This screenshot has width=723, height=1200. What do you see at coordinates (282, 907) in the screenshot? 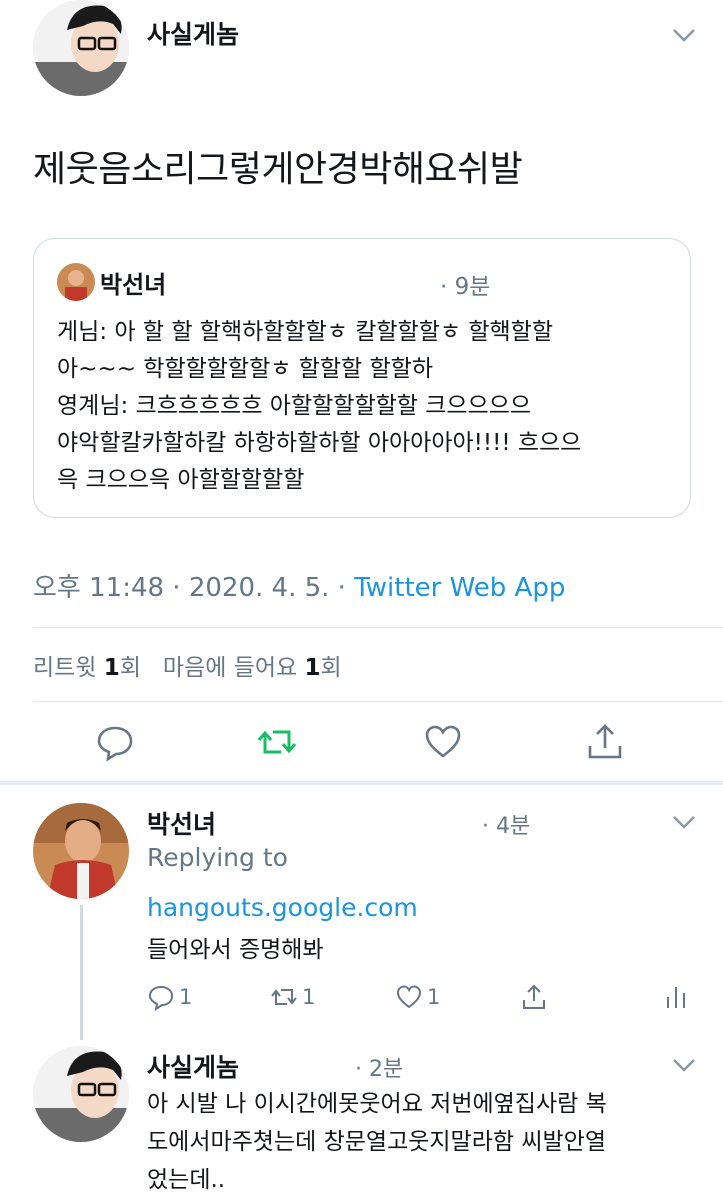
I see `reply-link: hangouts.google.com` at bounding box center [282, 907].